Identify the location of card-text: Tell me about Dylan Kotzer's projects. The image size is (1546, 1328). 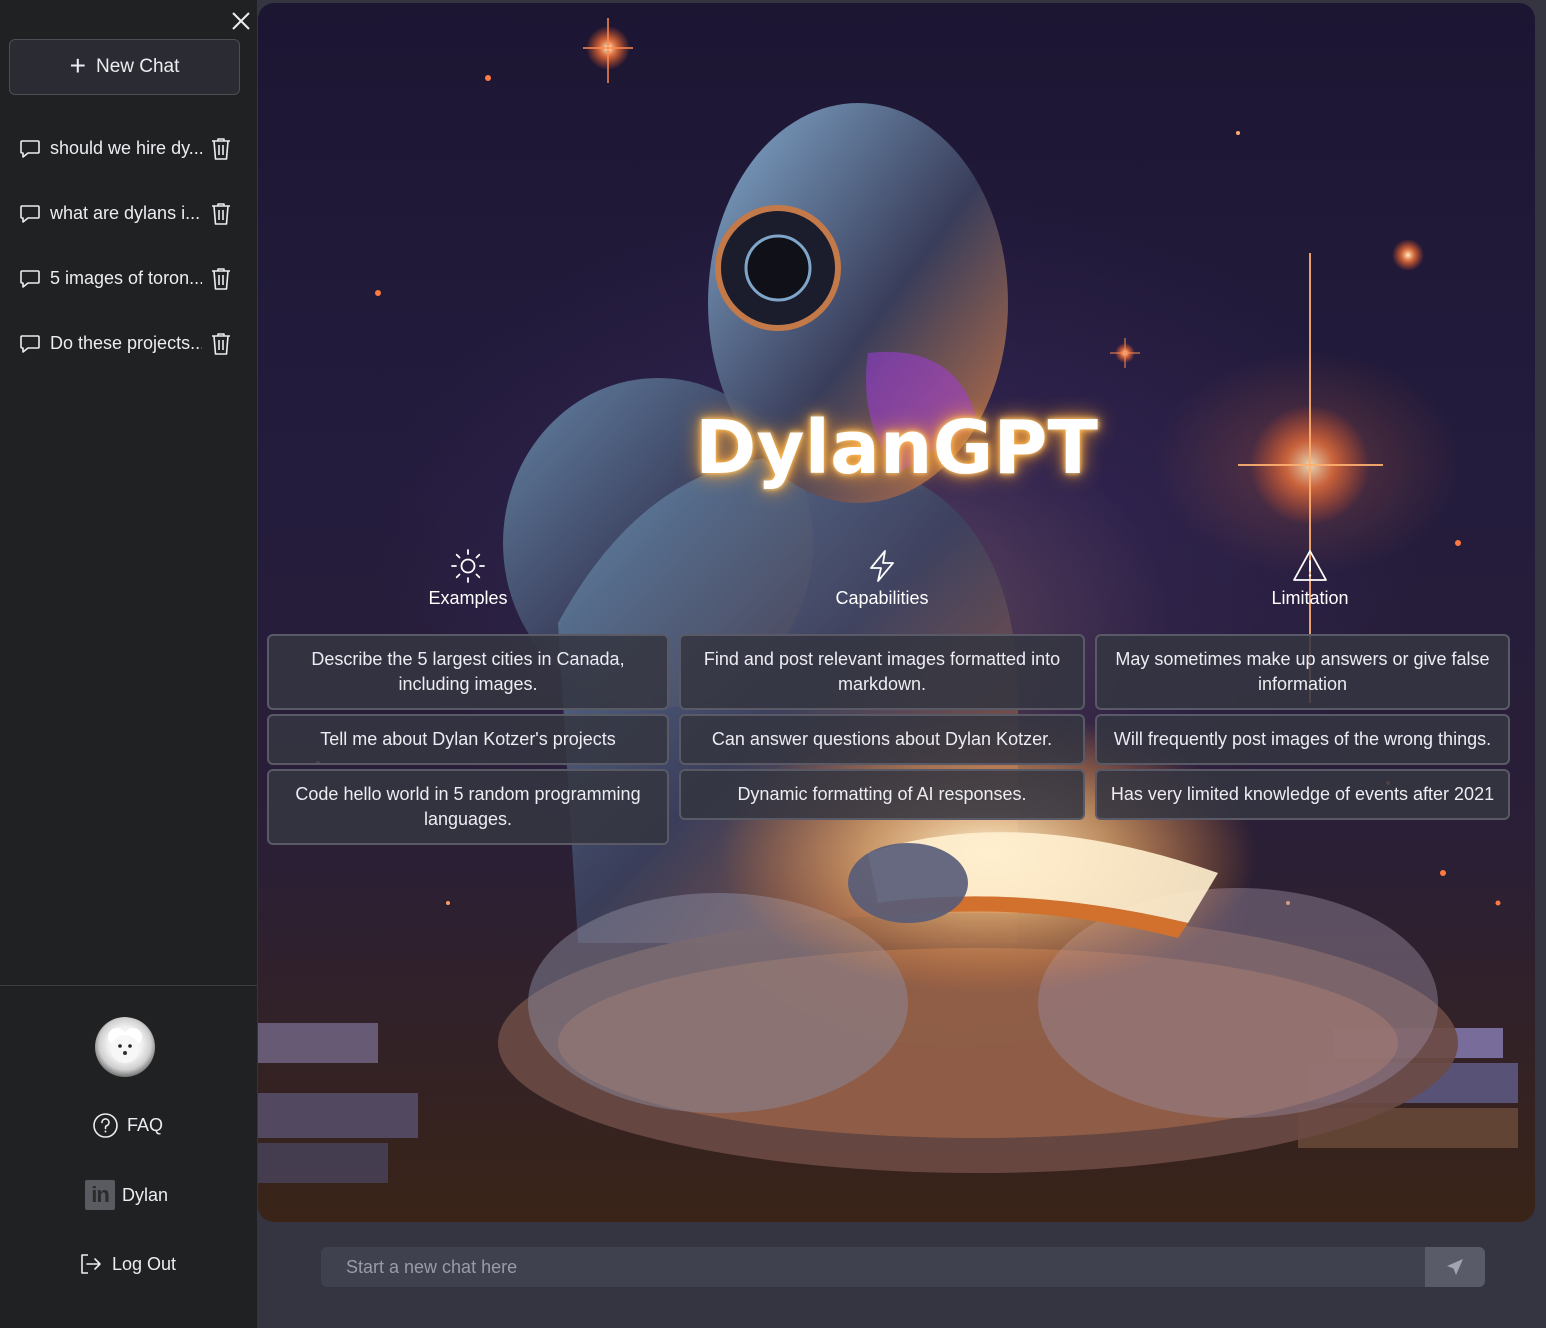
(468, 739).